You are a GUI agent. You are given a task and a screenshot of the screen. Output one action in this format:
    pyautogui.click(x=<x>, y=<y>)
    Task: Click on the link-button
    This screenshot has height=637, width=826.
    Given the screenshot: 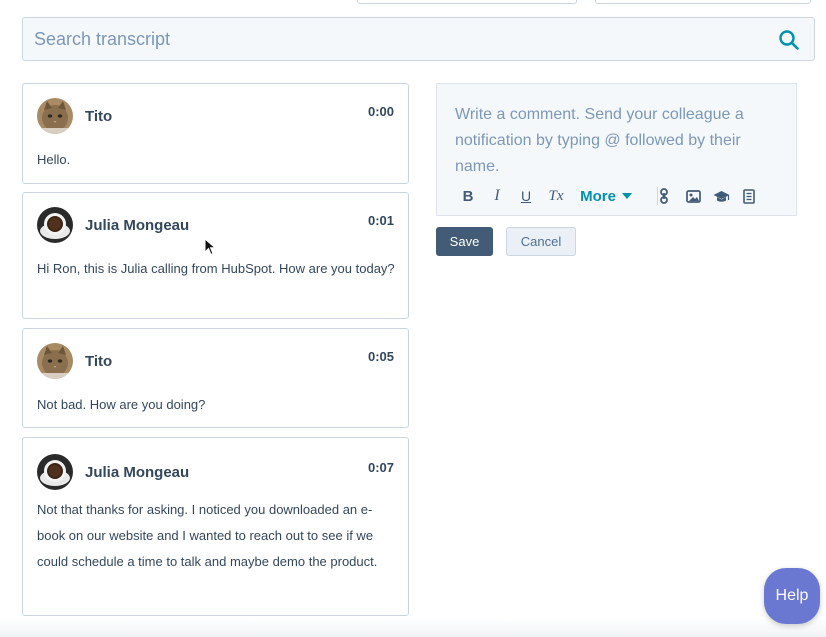 What is the action you would take?
    pyautogui.click(x=664, y=196)
    